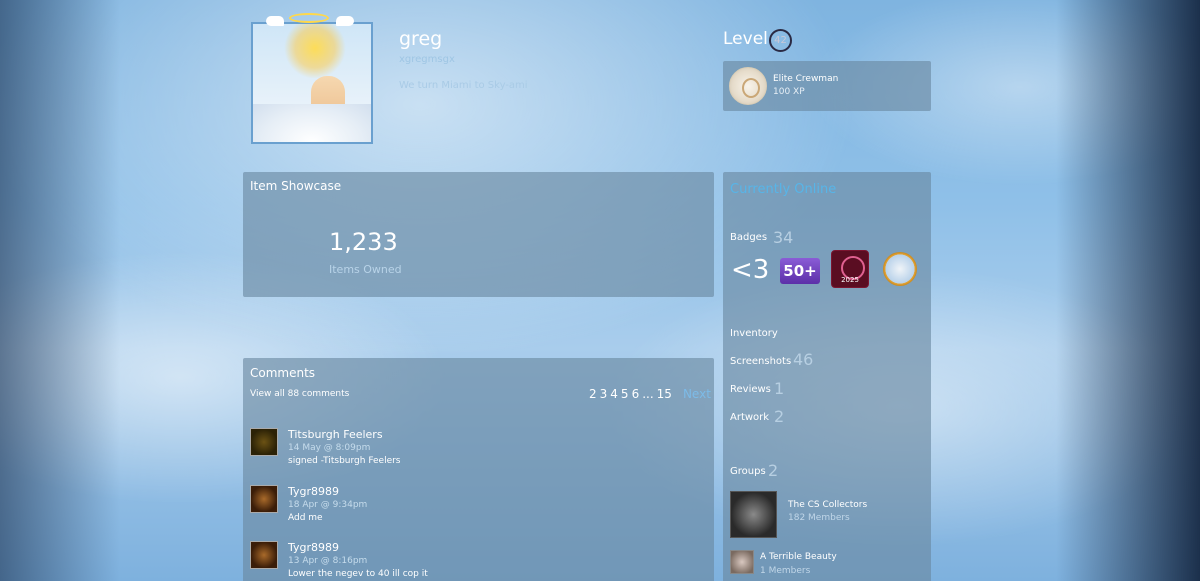  Describe the element at coordinates (275, 21) in the screenshot. I see `wing-left-icon` at that location.